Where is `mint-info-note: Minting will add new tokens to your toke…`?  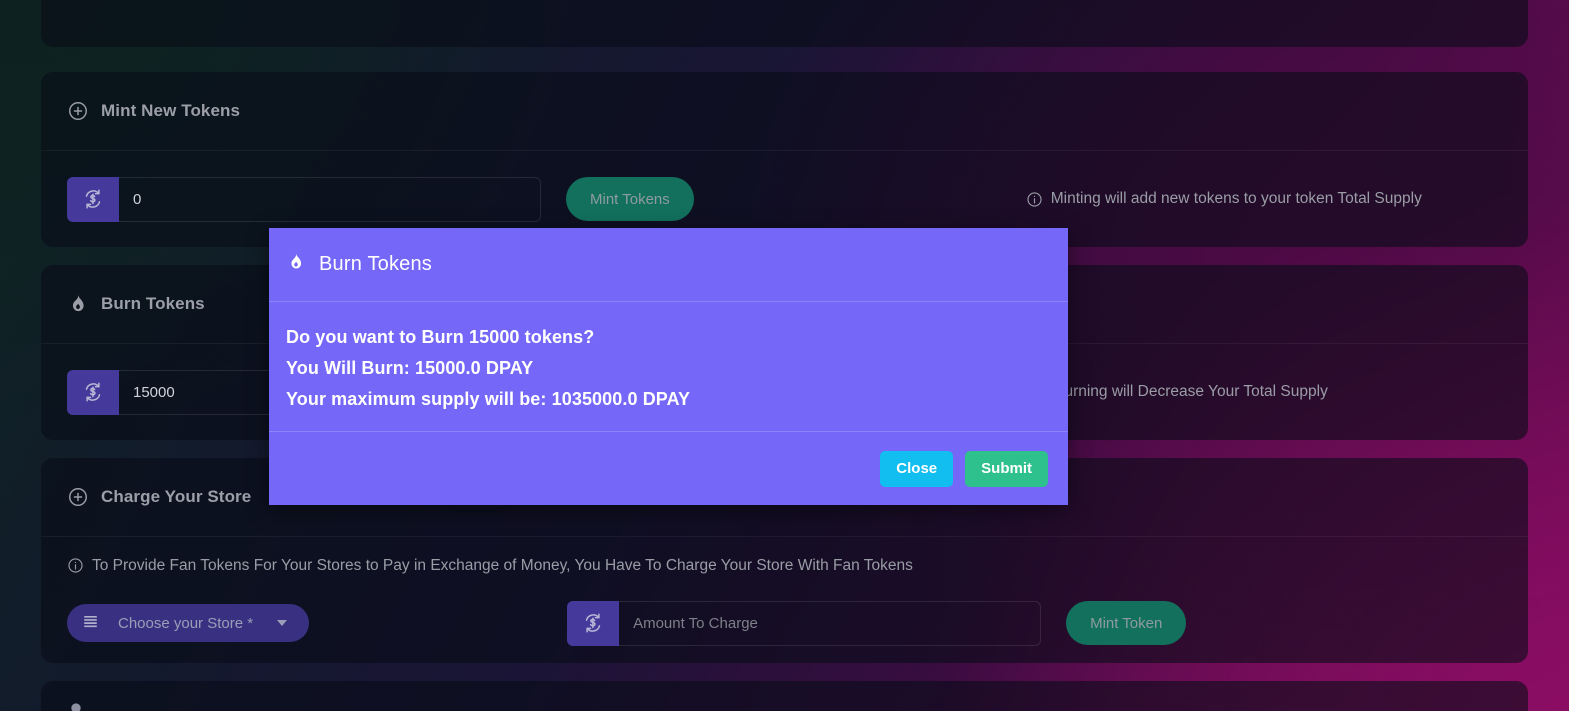
mint-info-note: Minting will add new tokens to your toke… is located at coordinates (1224, 199).